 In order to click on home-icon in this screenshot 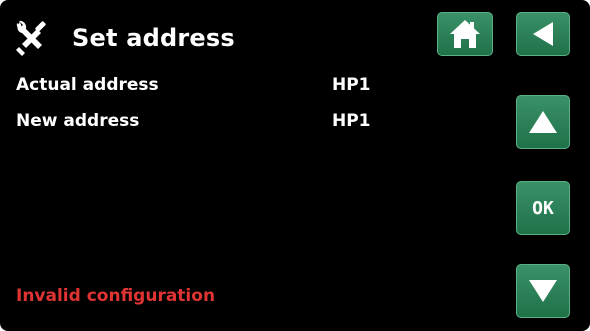, I will do `click(465, 34)`.